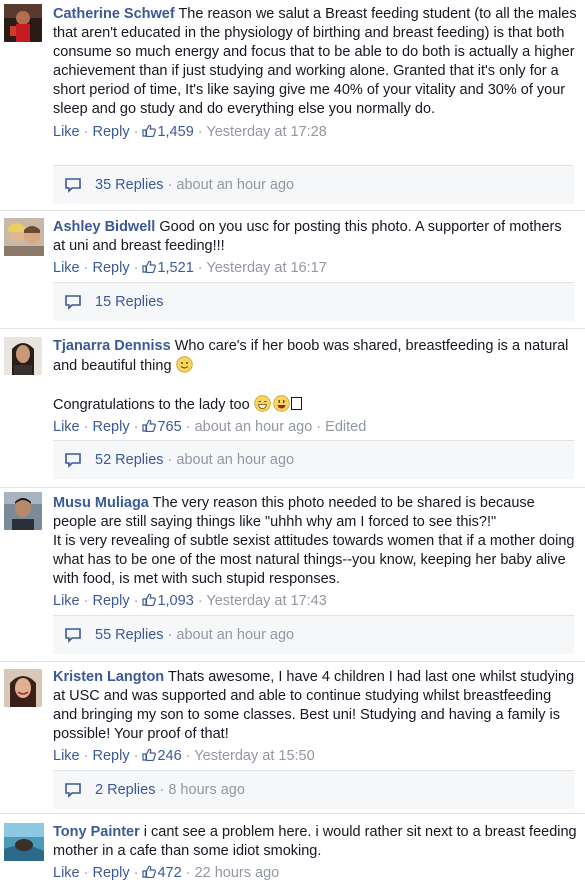 This screenshot has height=883, width=585. I want to click on like-count: 246, so click(162, 756).